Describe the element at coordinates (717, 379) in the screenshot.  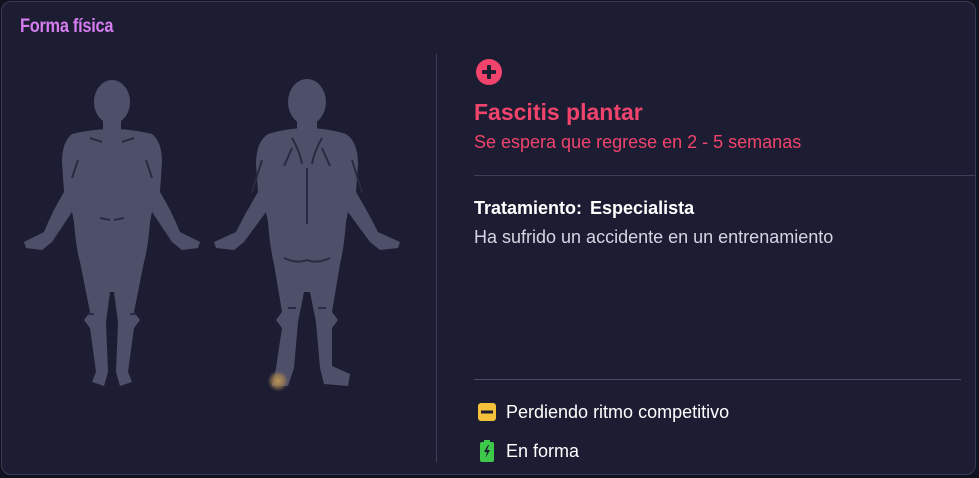
I see `status-divider` at that location.